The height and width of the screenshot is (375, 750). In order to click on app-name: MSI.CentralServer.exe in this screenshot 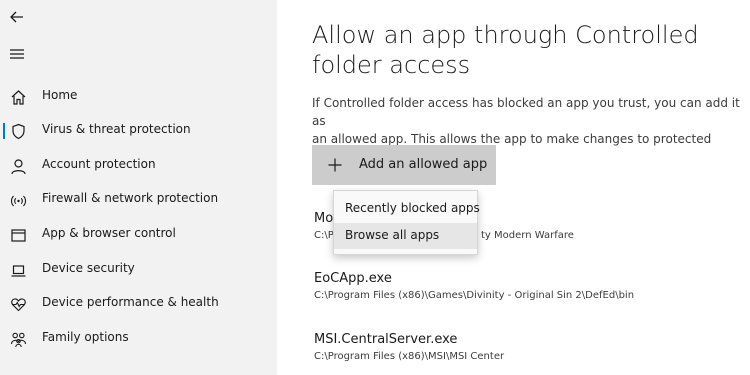, I will do `click(386, 339)`.